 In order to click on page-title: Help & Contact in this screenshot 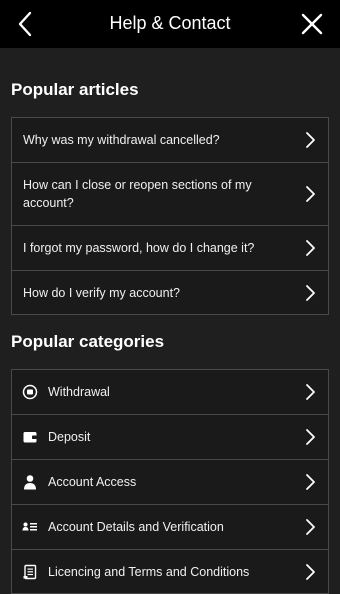, I will do `click(170, 23)`.